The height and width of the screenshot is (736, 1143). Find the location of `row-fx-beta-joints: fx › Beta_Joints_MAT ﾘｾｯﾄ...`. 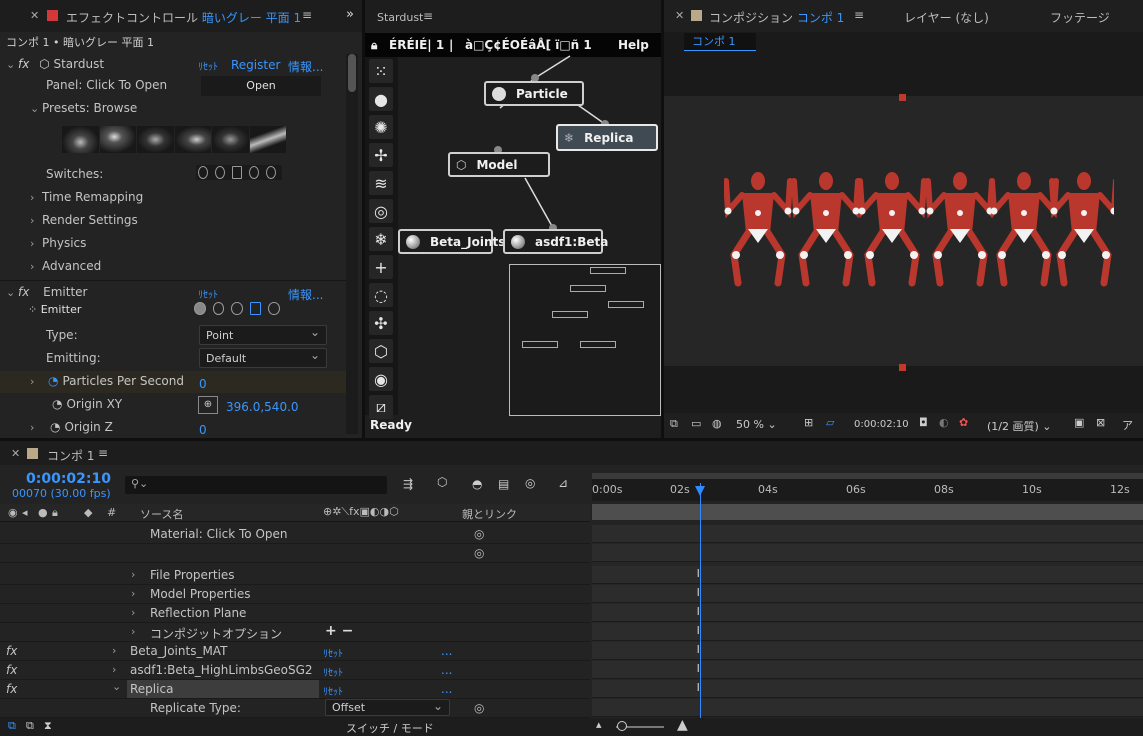

row-fx-beta-joints: fx › Beta_Joints_MAT ﾘｾｯﾄ... is located at coordinates (295, 651).